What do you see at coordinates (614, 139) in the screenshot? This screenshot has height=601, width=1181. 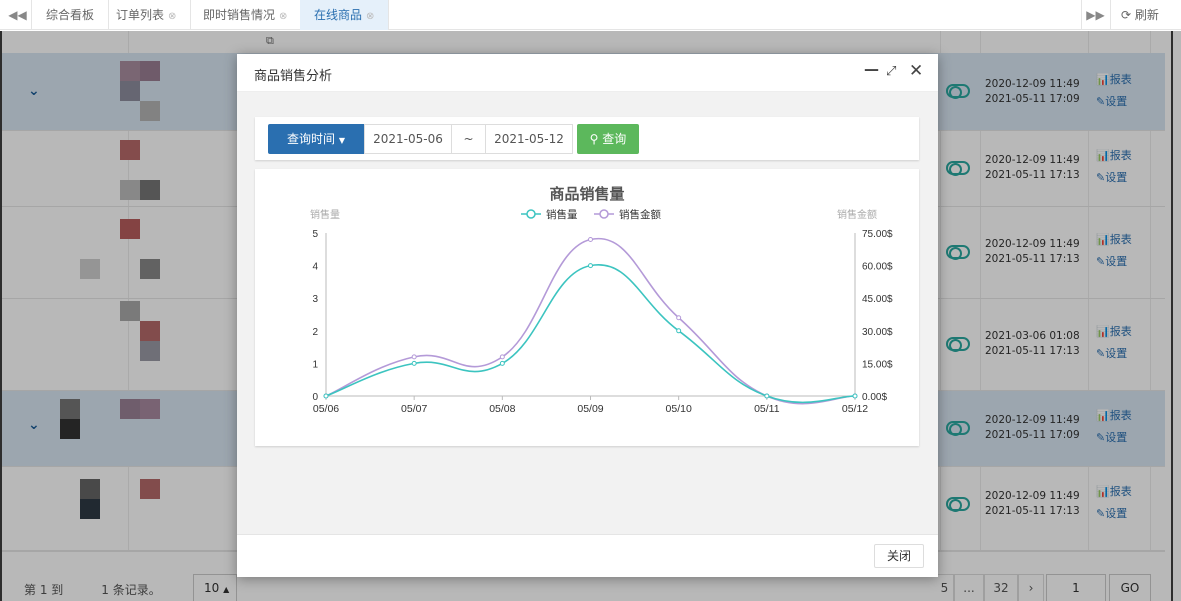 I see `search-label: 查询` at bounding box center [614, 139].